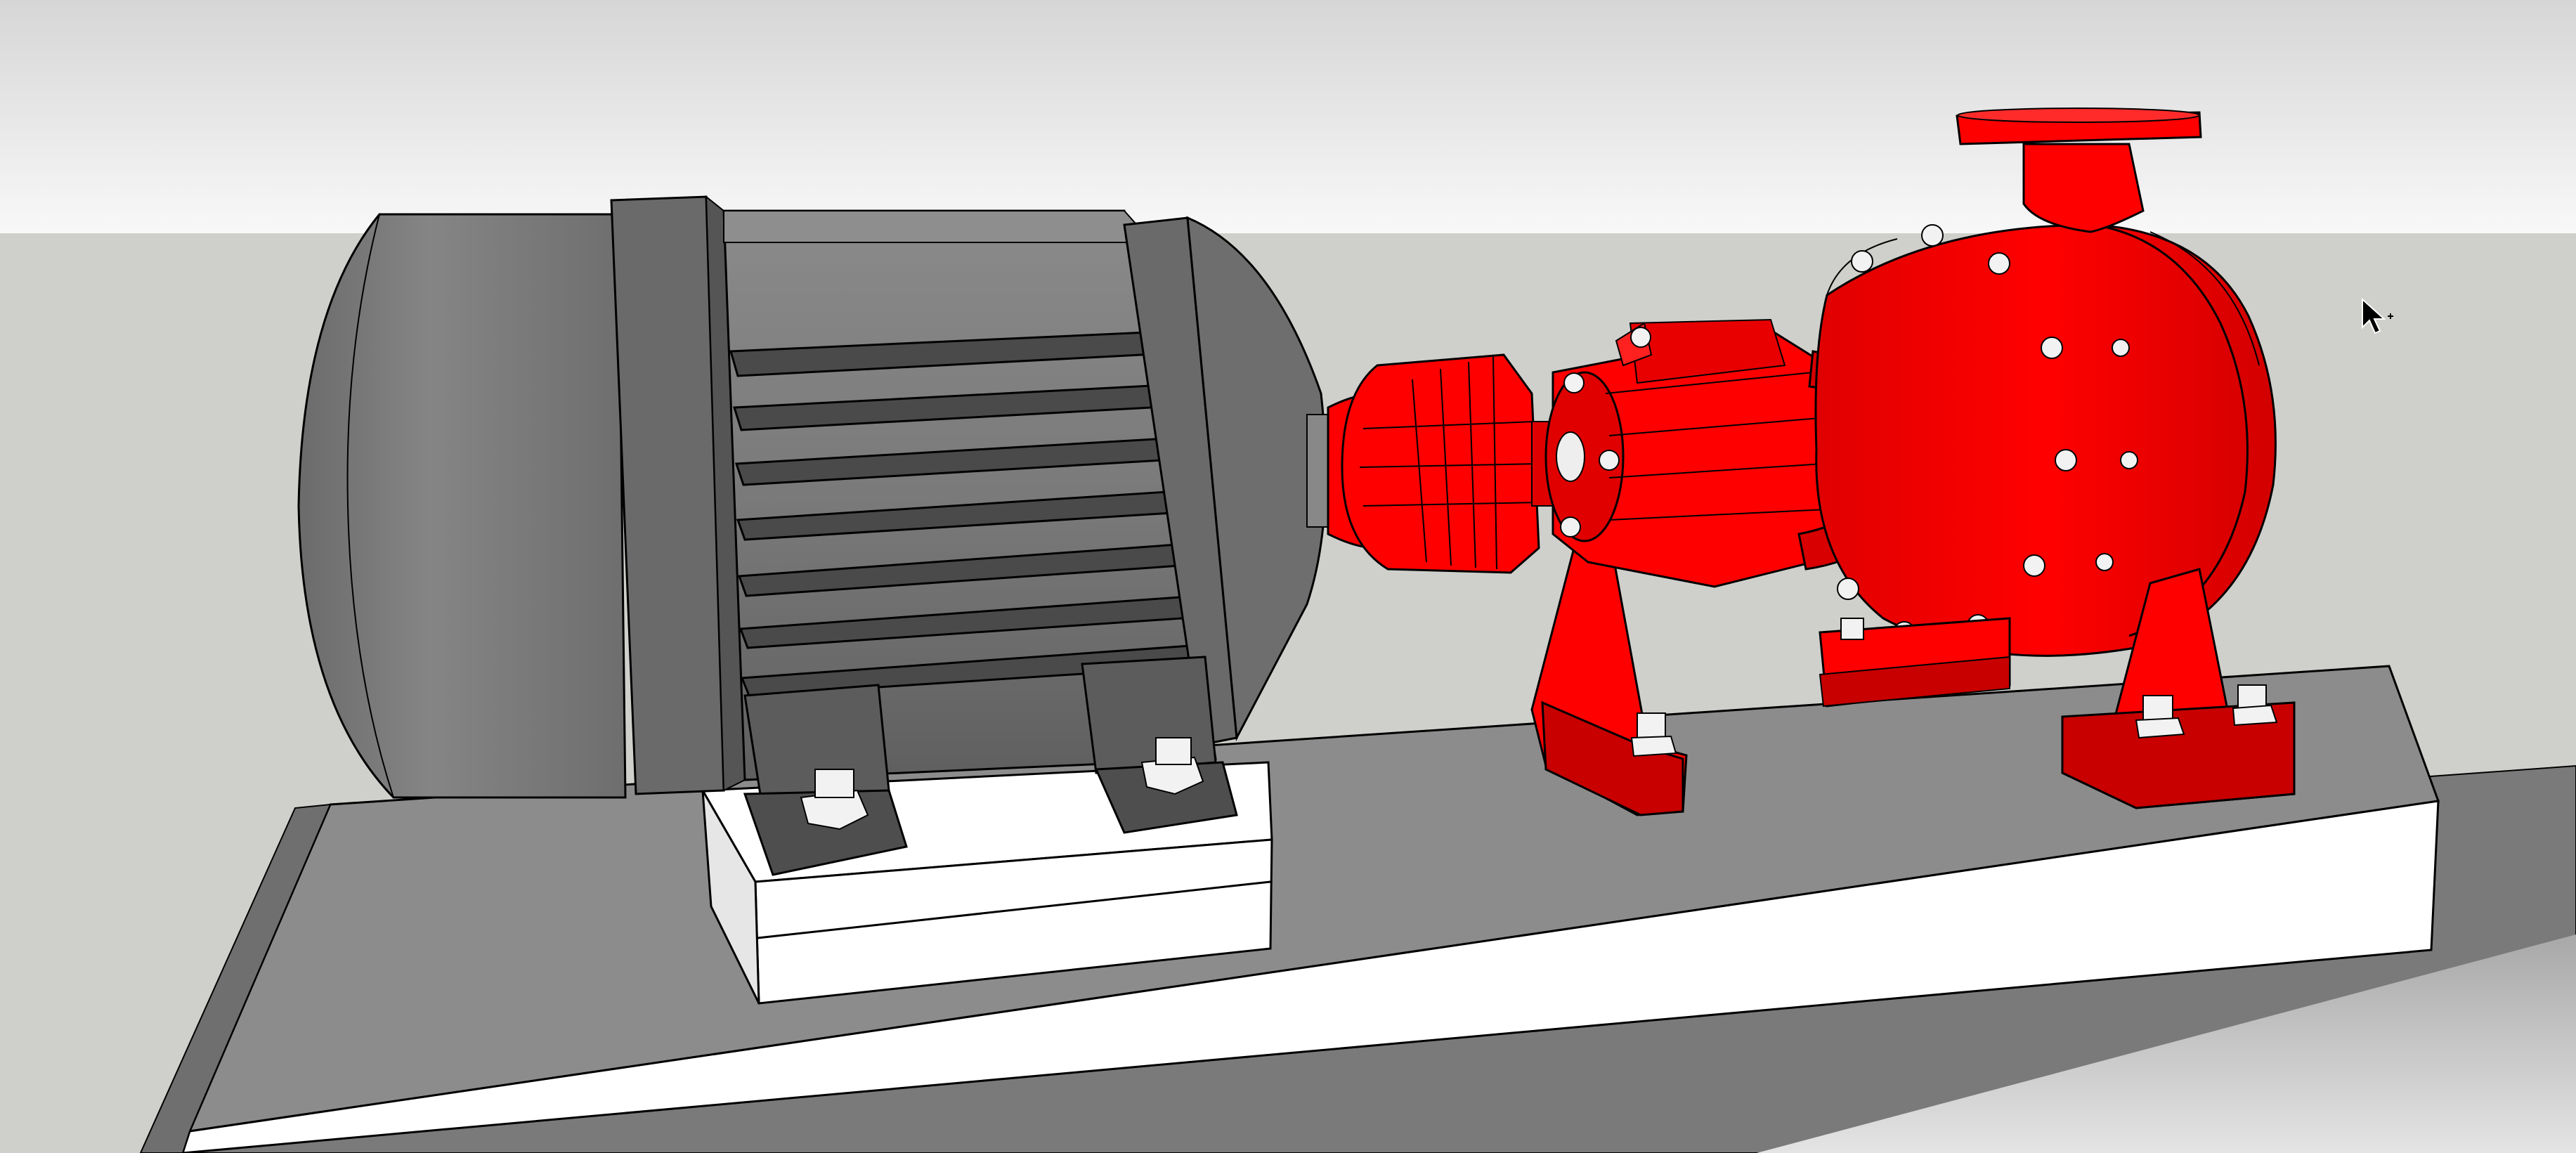 The width and height of the screenshot is (2576, 1153). What do you see at coordinates (1444, 463) in the screenshot?
I see `shaft-coupling` at bounding box center [1444, 463].